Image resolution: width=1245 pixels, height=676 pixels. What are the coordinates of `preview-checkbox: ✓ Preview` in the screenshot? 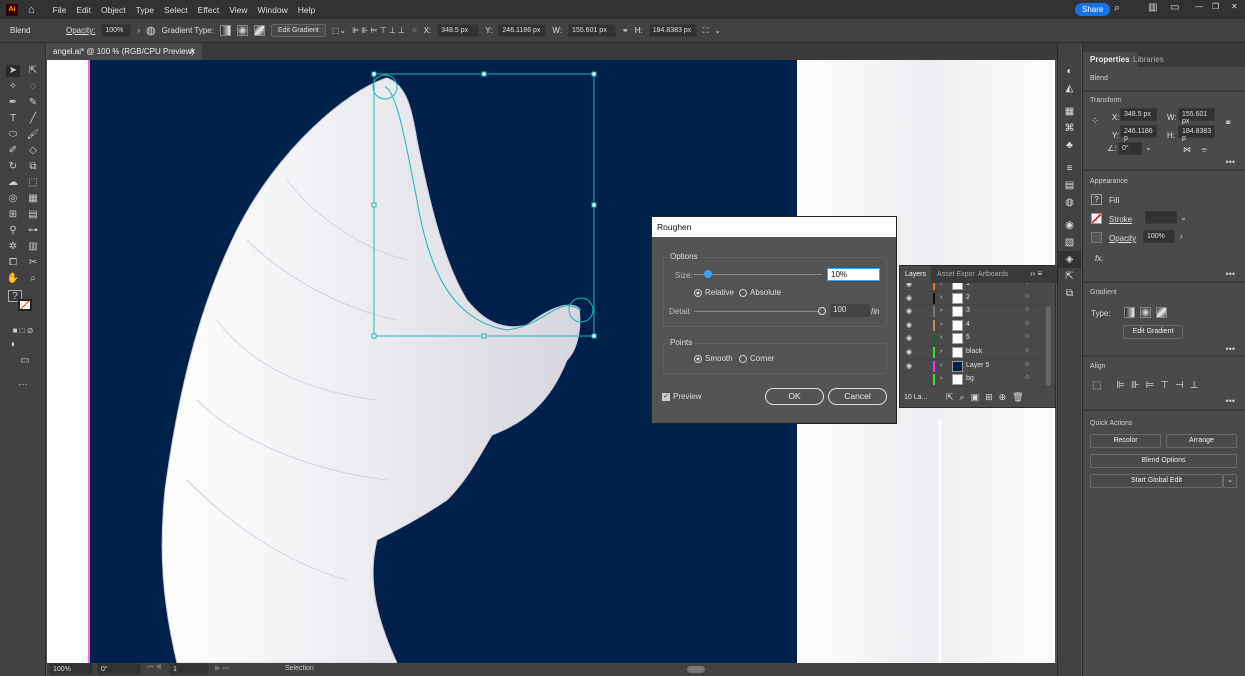 It's located at (681, 396).